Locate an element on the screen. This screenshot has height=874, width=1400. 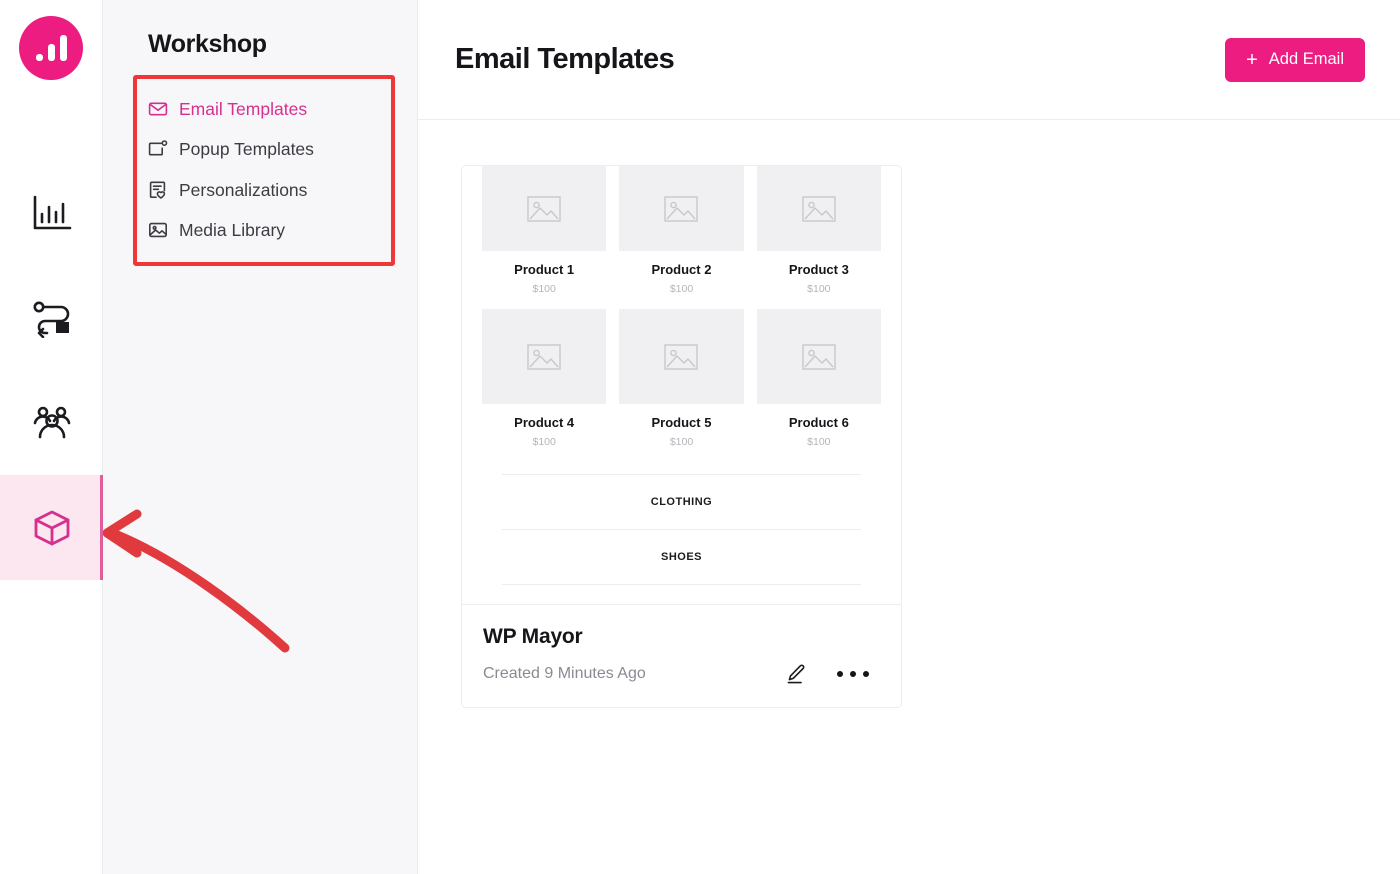
page-header: Email Templates + Add Email is located at coordinates (909, 60).